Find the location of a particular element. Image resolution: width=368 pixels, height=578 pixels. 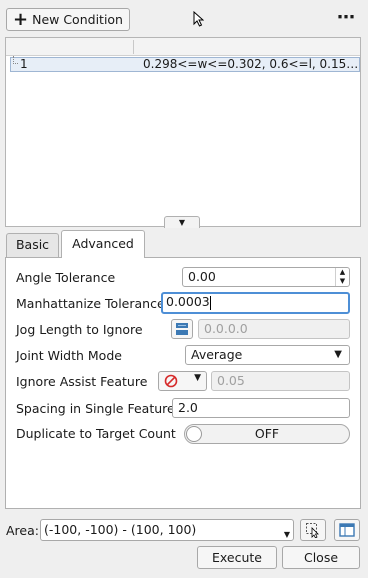

angle-tolerance-spinbox: 0.00 ▲ ▼ is located at coordinates (266, 277).